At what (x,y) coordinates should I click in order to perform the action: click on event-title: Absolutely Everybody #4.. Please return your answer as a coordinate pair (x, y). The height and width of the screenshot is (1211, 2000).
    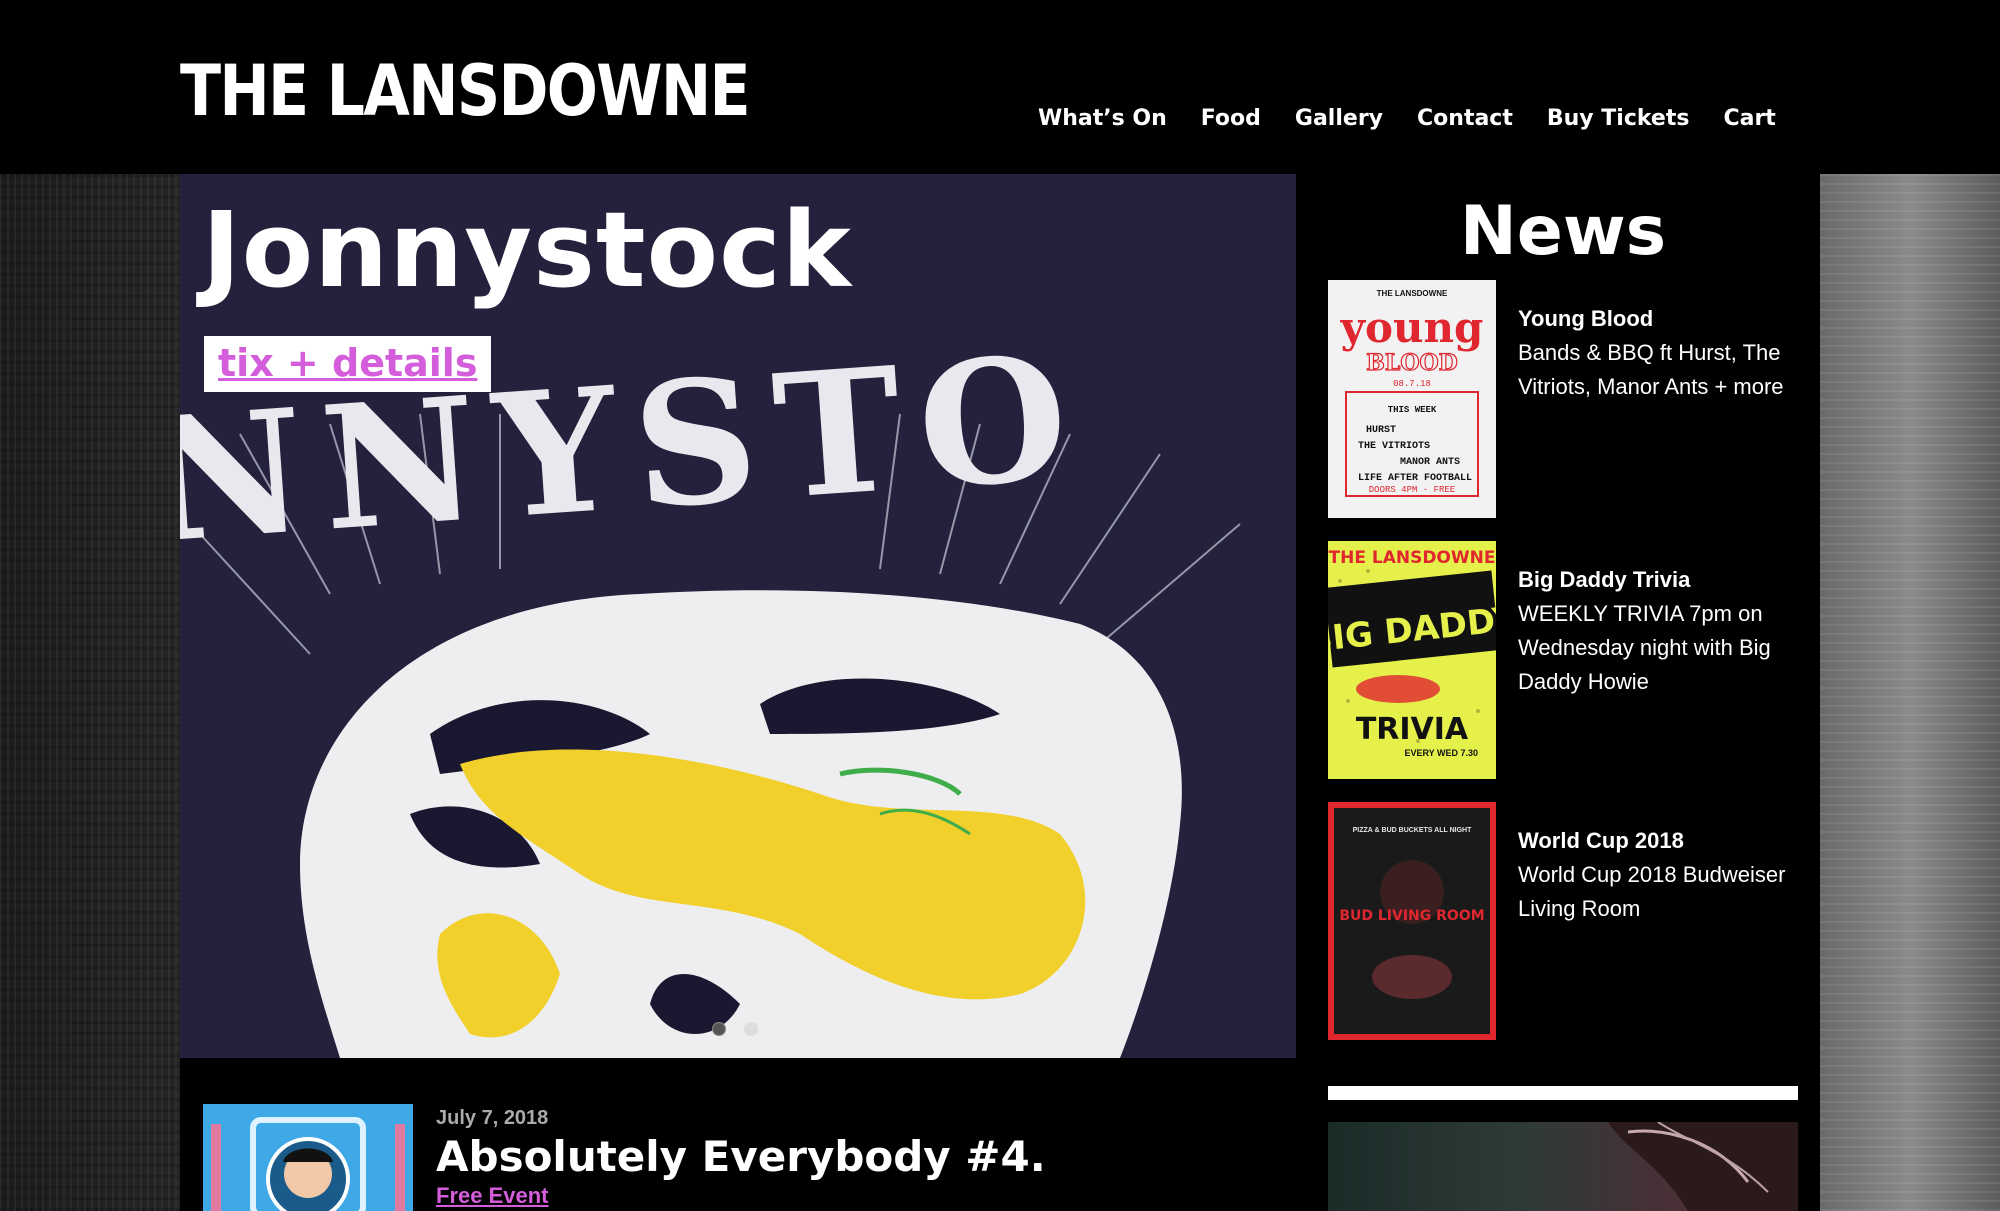
    Looking at the image, I should click on (741, 1156).